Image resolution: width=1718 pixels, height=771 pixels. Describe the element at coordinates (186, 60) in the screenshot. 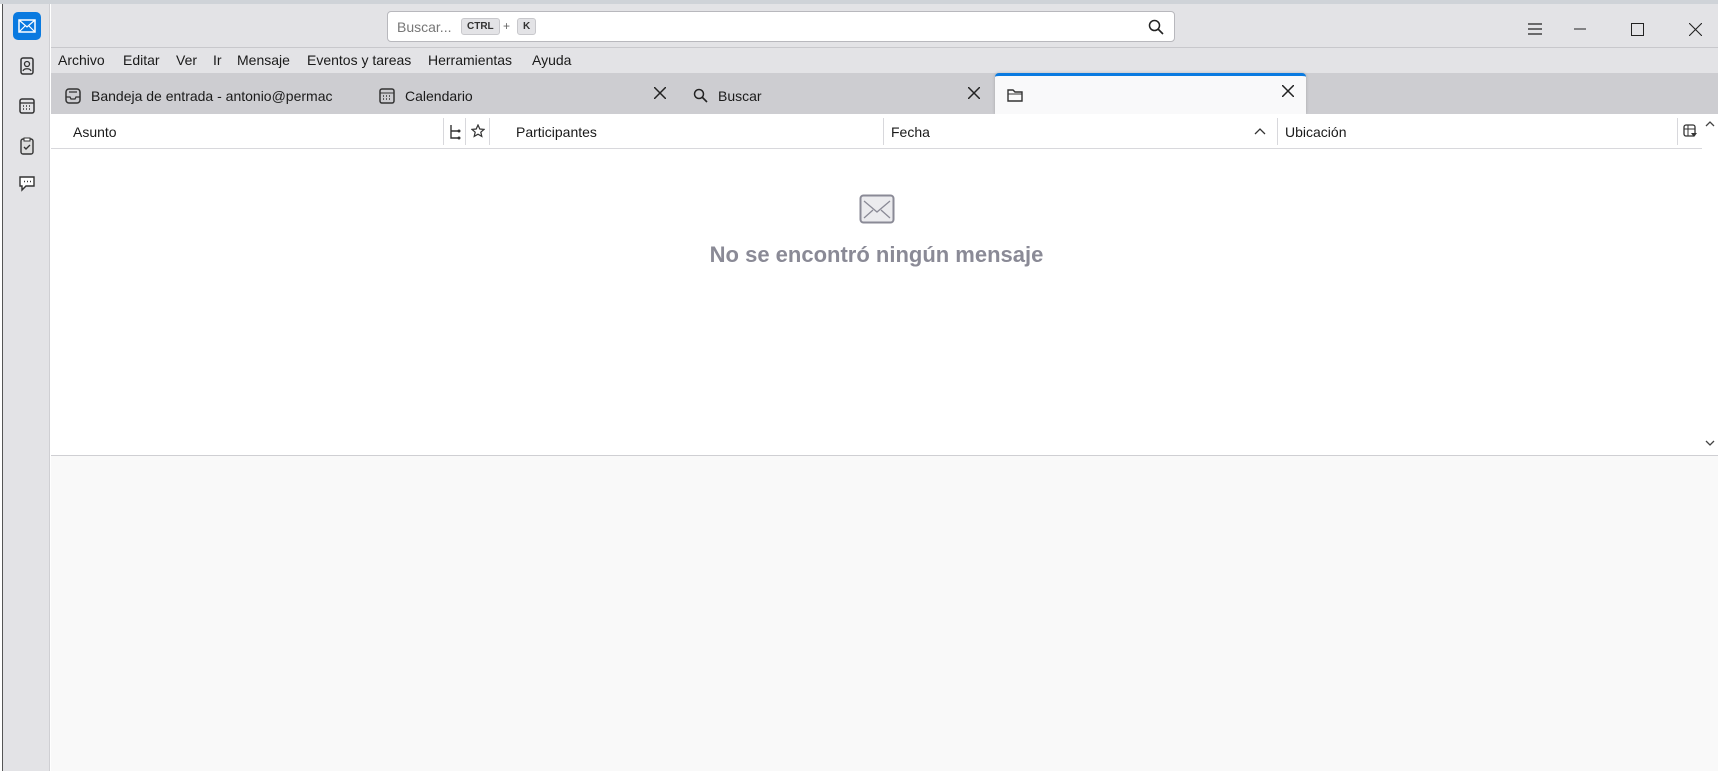

I see `menu-ver: Ver` at that location.